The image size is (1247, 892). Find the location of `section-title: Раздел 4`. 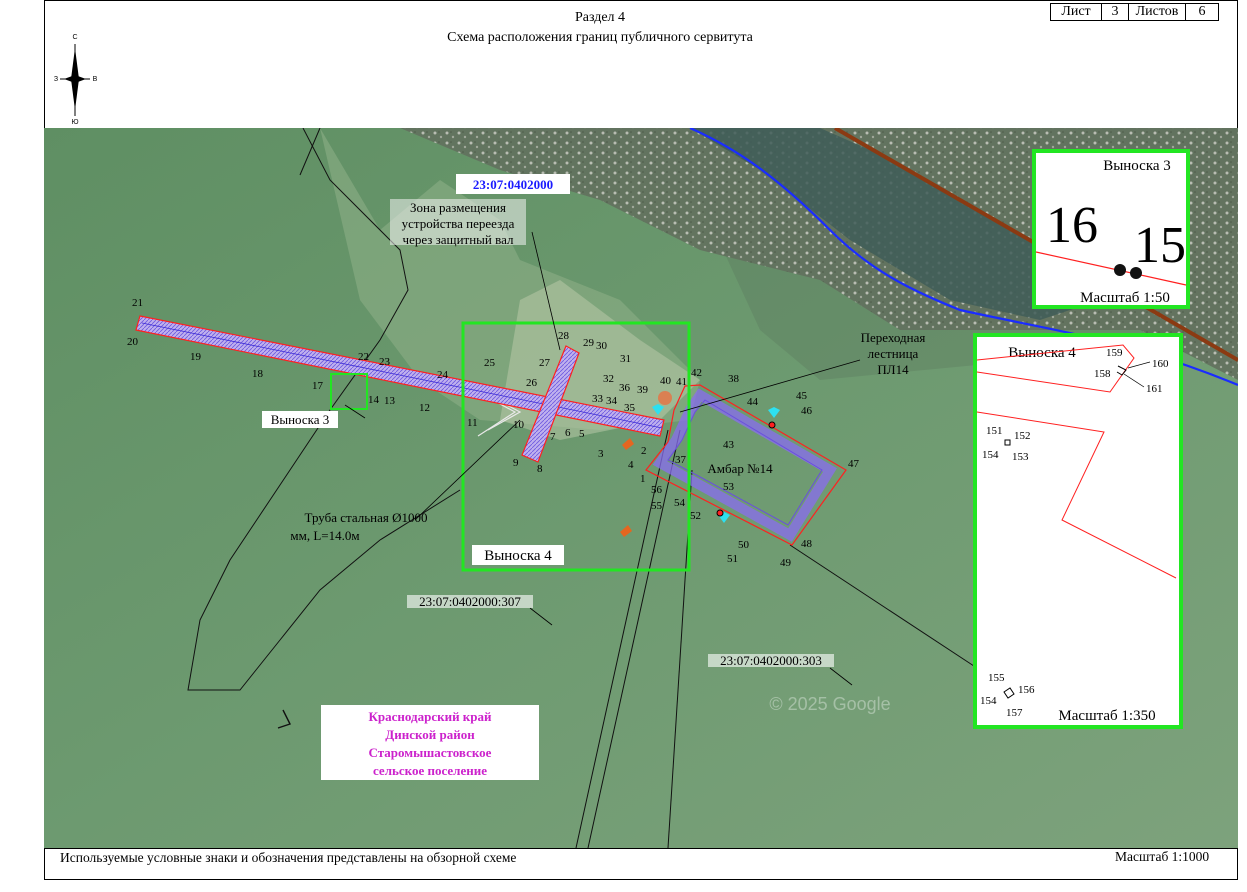

section-title: Раздел 4 is located at coordinates (600, 17).